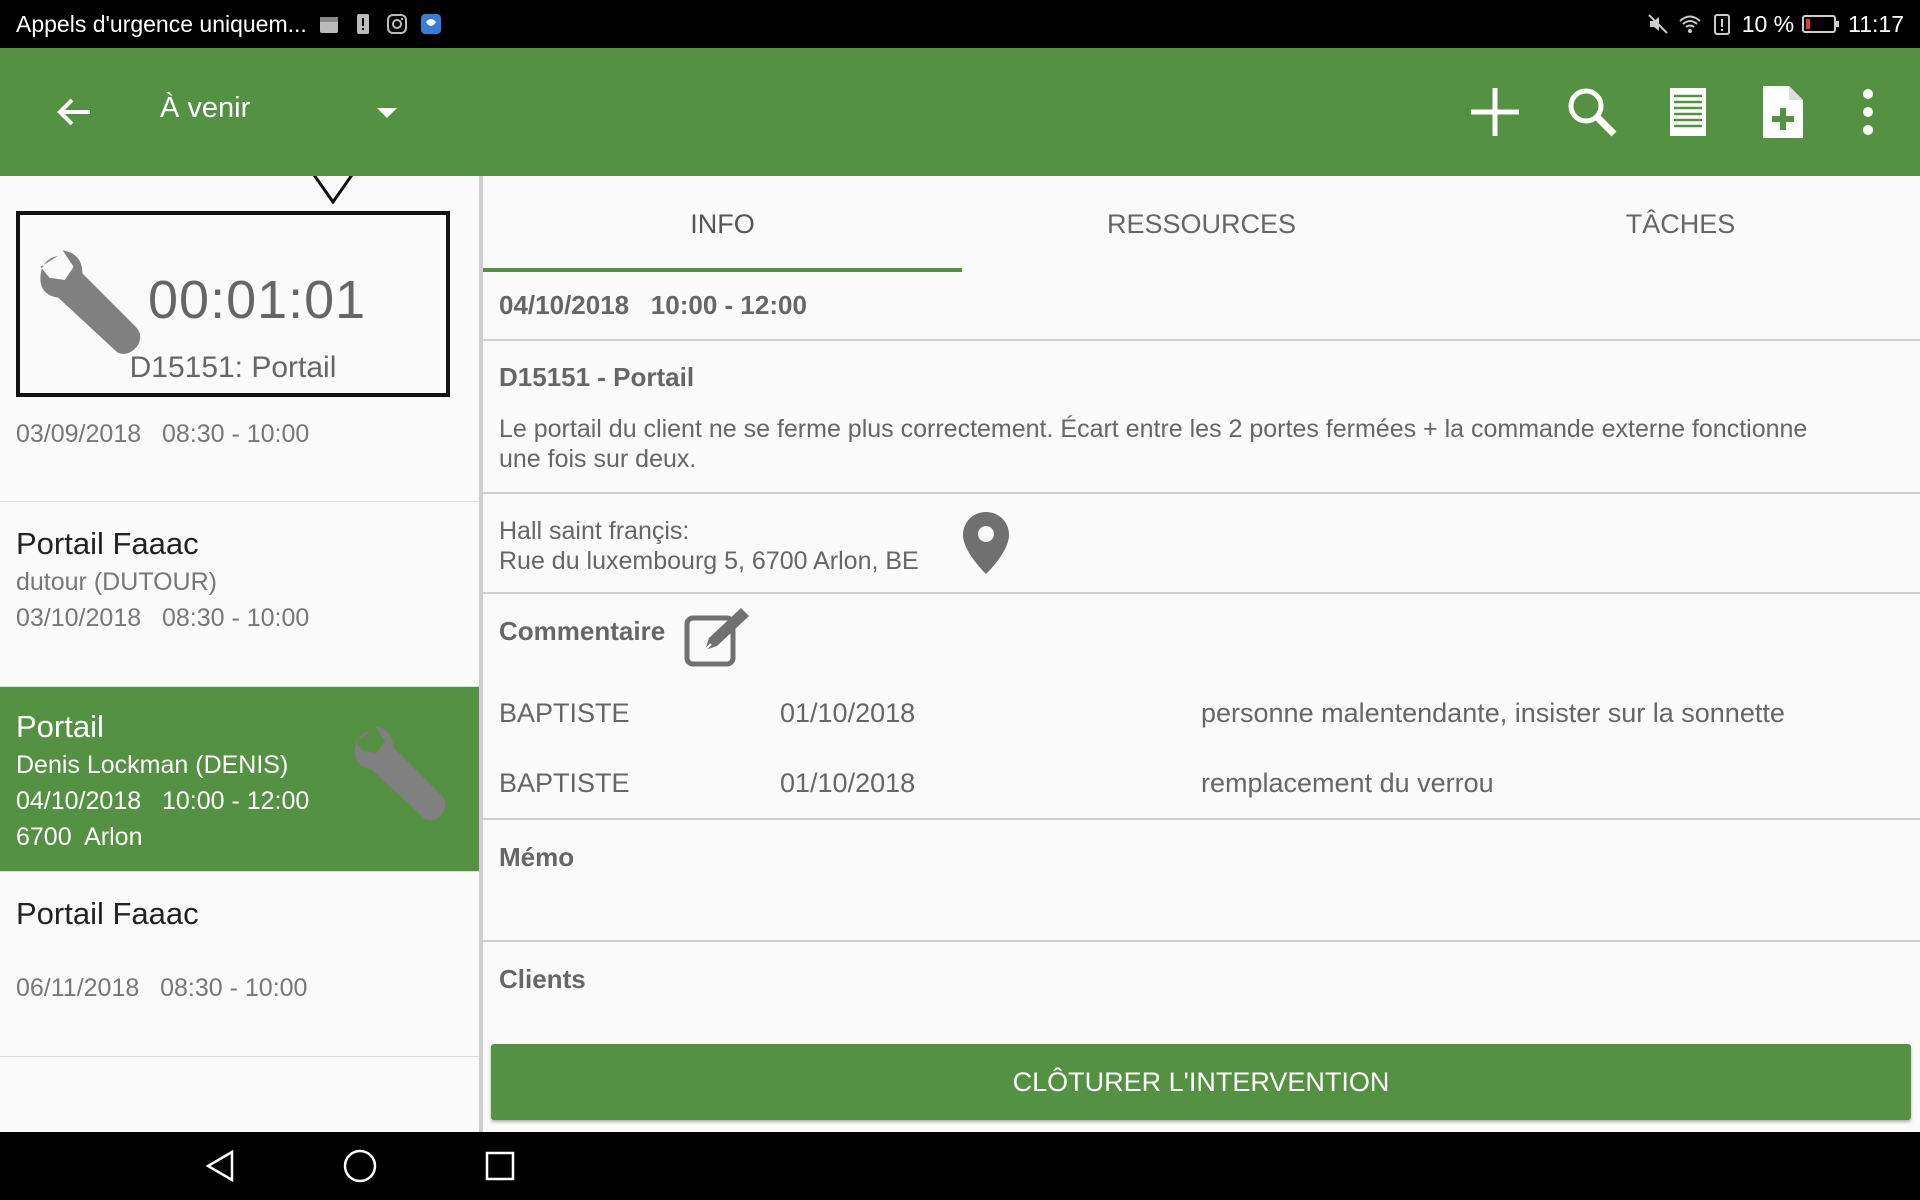  Describe the element at coordinates (1768, 23) in the screenshot. I see `battery-percent: 10 %` at that location.